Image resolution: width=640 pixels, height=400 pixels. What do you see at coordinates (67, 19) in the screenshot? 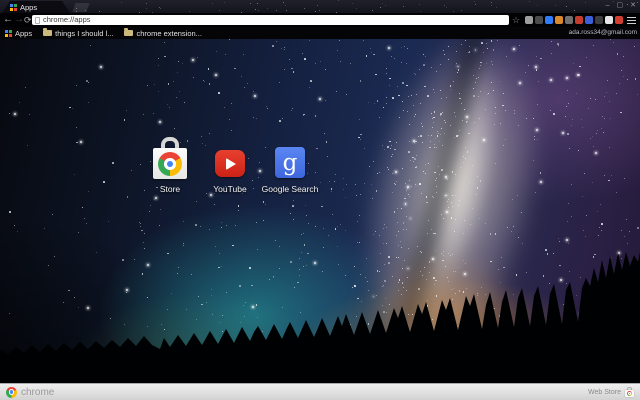
I see `url-text: chrome://apps` at bounding box center [67, 19].